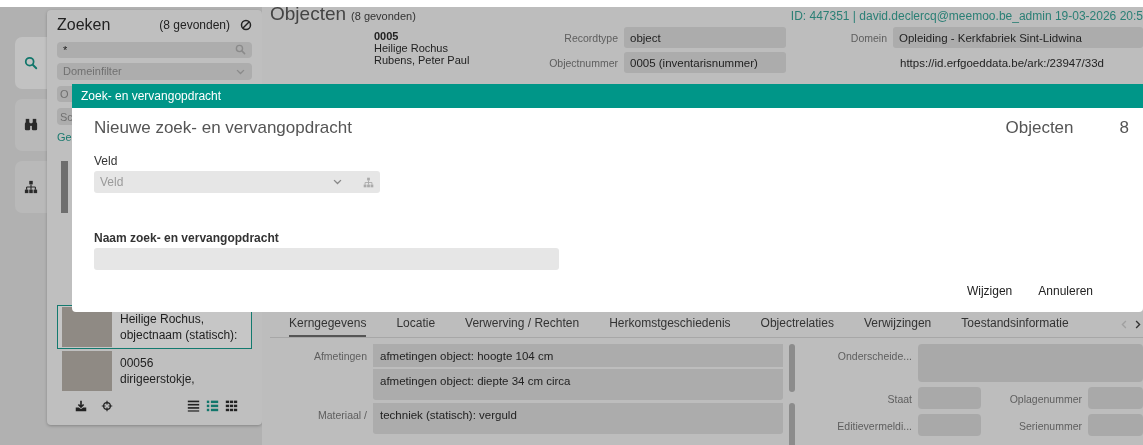  What do you see at coordinates (1049, 426) in the screenshot?
I see `field-label: Serienummer` at bounding box center [1049, 426].